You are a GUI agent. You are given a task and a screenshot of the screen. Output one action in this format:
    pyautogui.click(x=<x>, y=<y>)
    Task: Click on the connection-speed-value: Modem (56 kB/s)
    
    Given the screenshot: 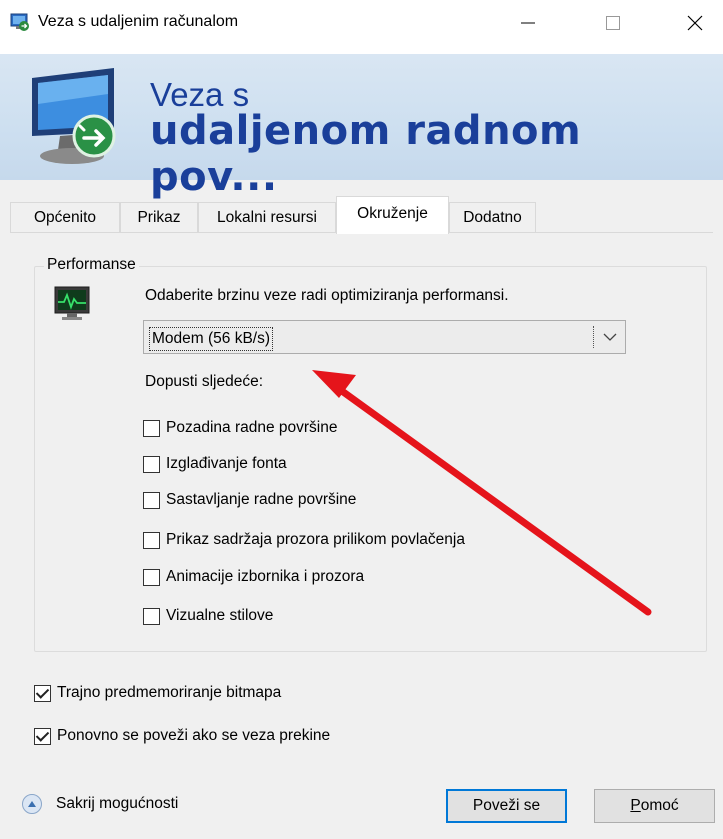 What is the action you would take?
    pyautogui.click(x=211, y=339)
    